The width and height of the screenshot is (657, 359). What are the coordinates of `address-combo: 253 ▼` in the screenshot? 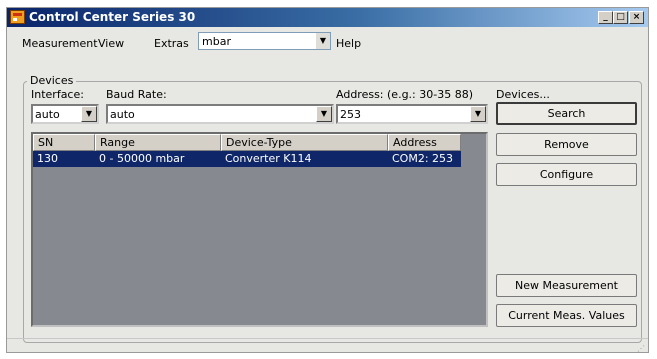 It's located at (412, 114).